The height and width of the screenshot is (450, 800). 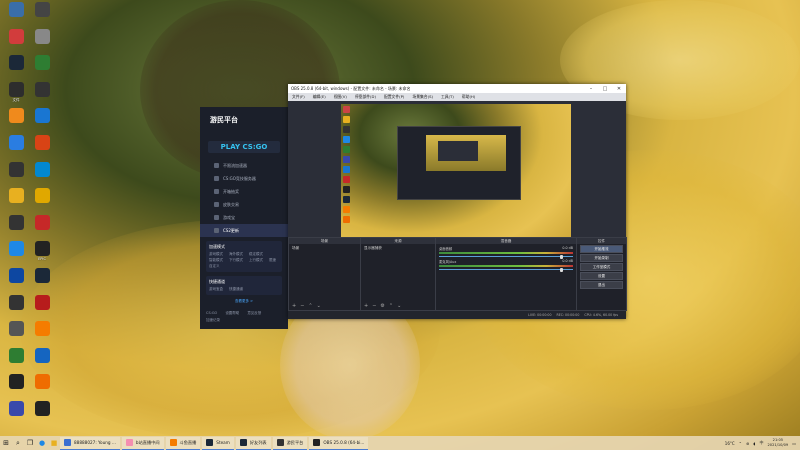 I want to click on control-button: 开始录制, so click(x=601, y=258).